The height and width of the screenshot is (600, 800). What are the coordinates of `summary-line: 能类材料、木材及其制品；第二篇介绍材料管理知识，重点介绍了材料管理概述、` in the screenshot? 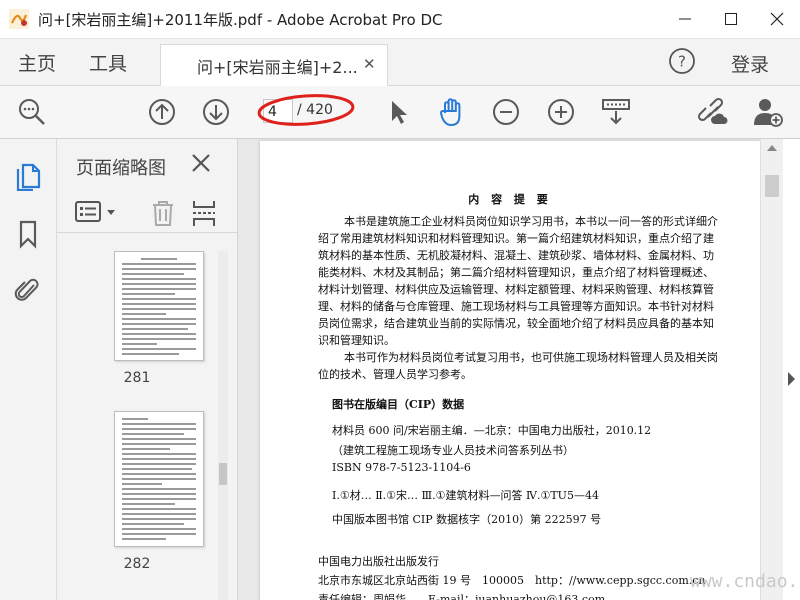 It's located at (516, 272).